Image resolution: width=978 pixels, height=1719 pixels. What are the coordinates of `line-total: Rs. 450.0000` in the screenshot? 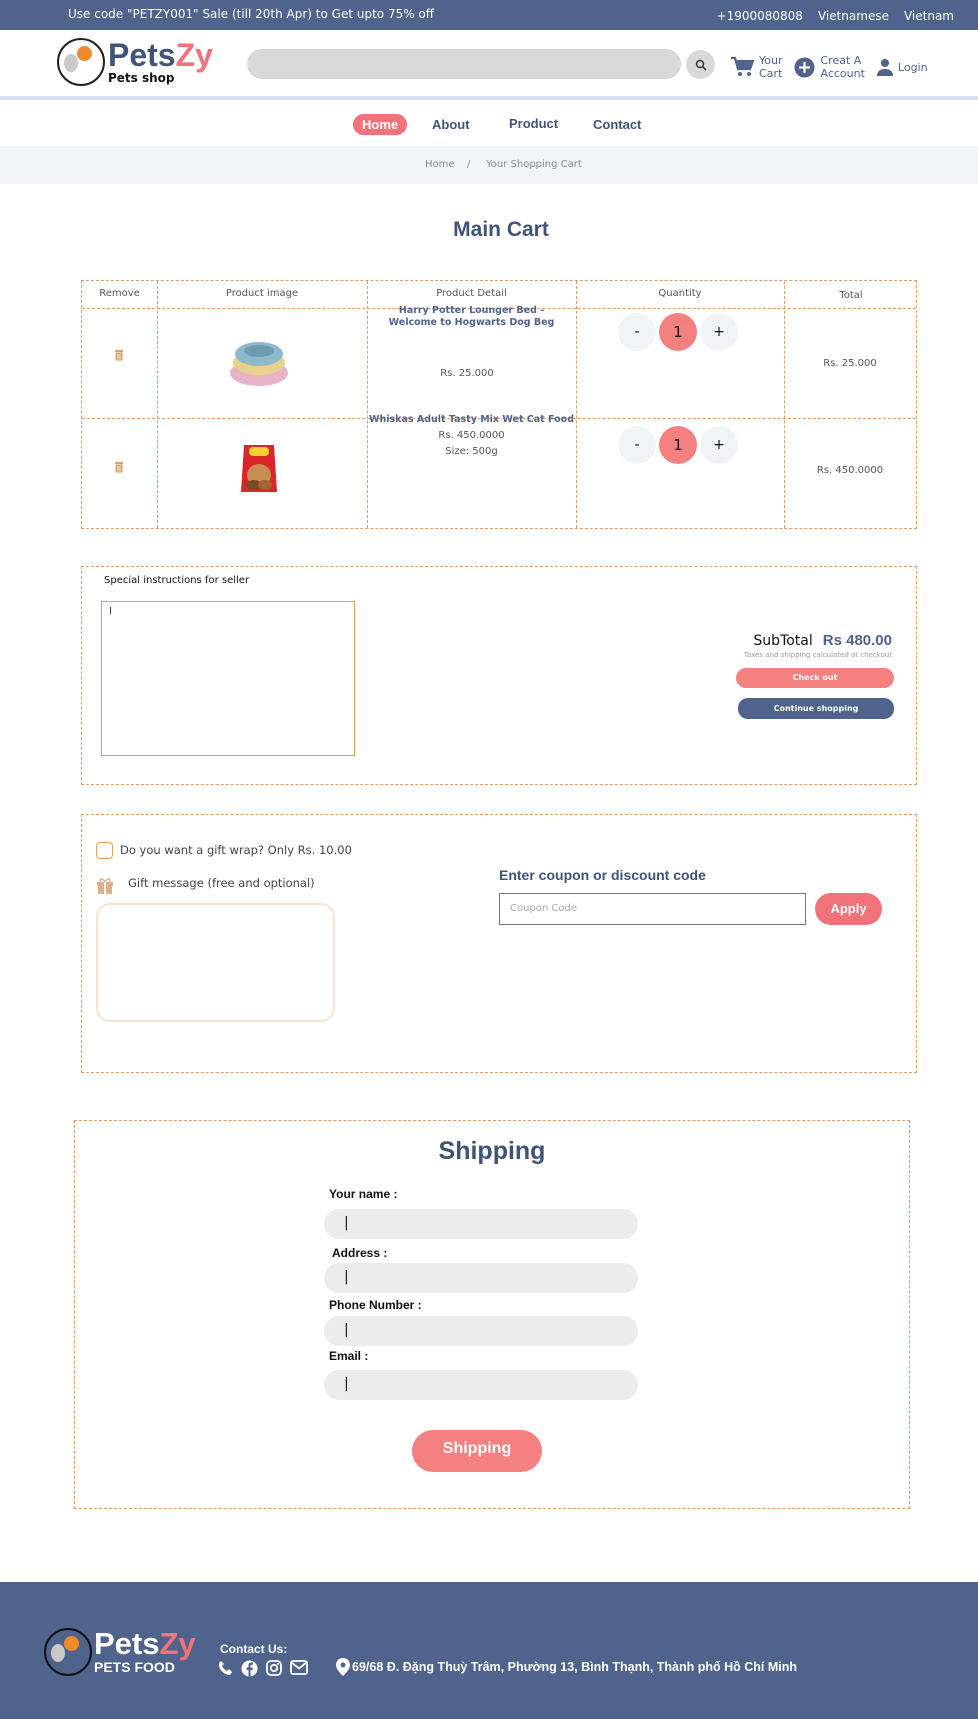 It's located at (850, 470).